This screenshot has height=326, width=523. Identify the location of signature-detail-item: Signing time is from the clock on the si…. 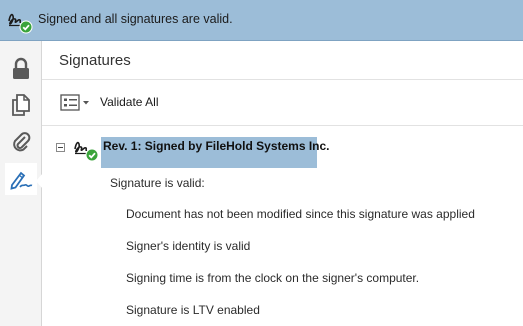
(273, 278).